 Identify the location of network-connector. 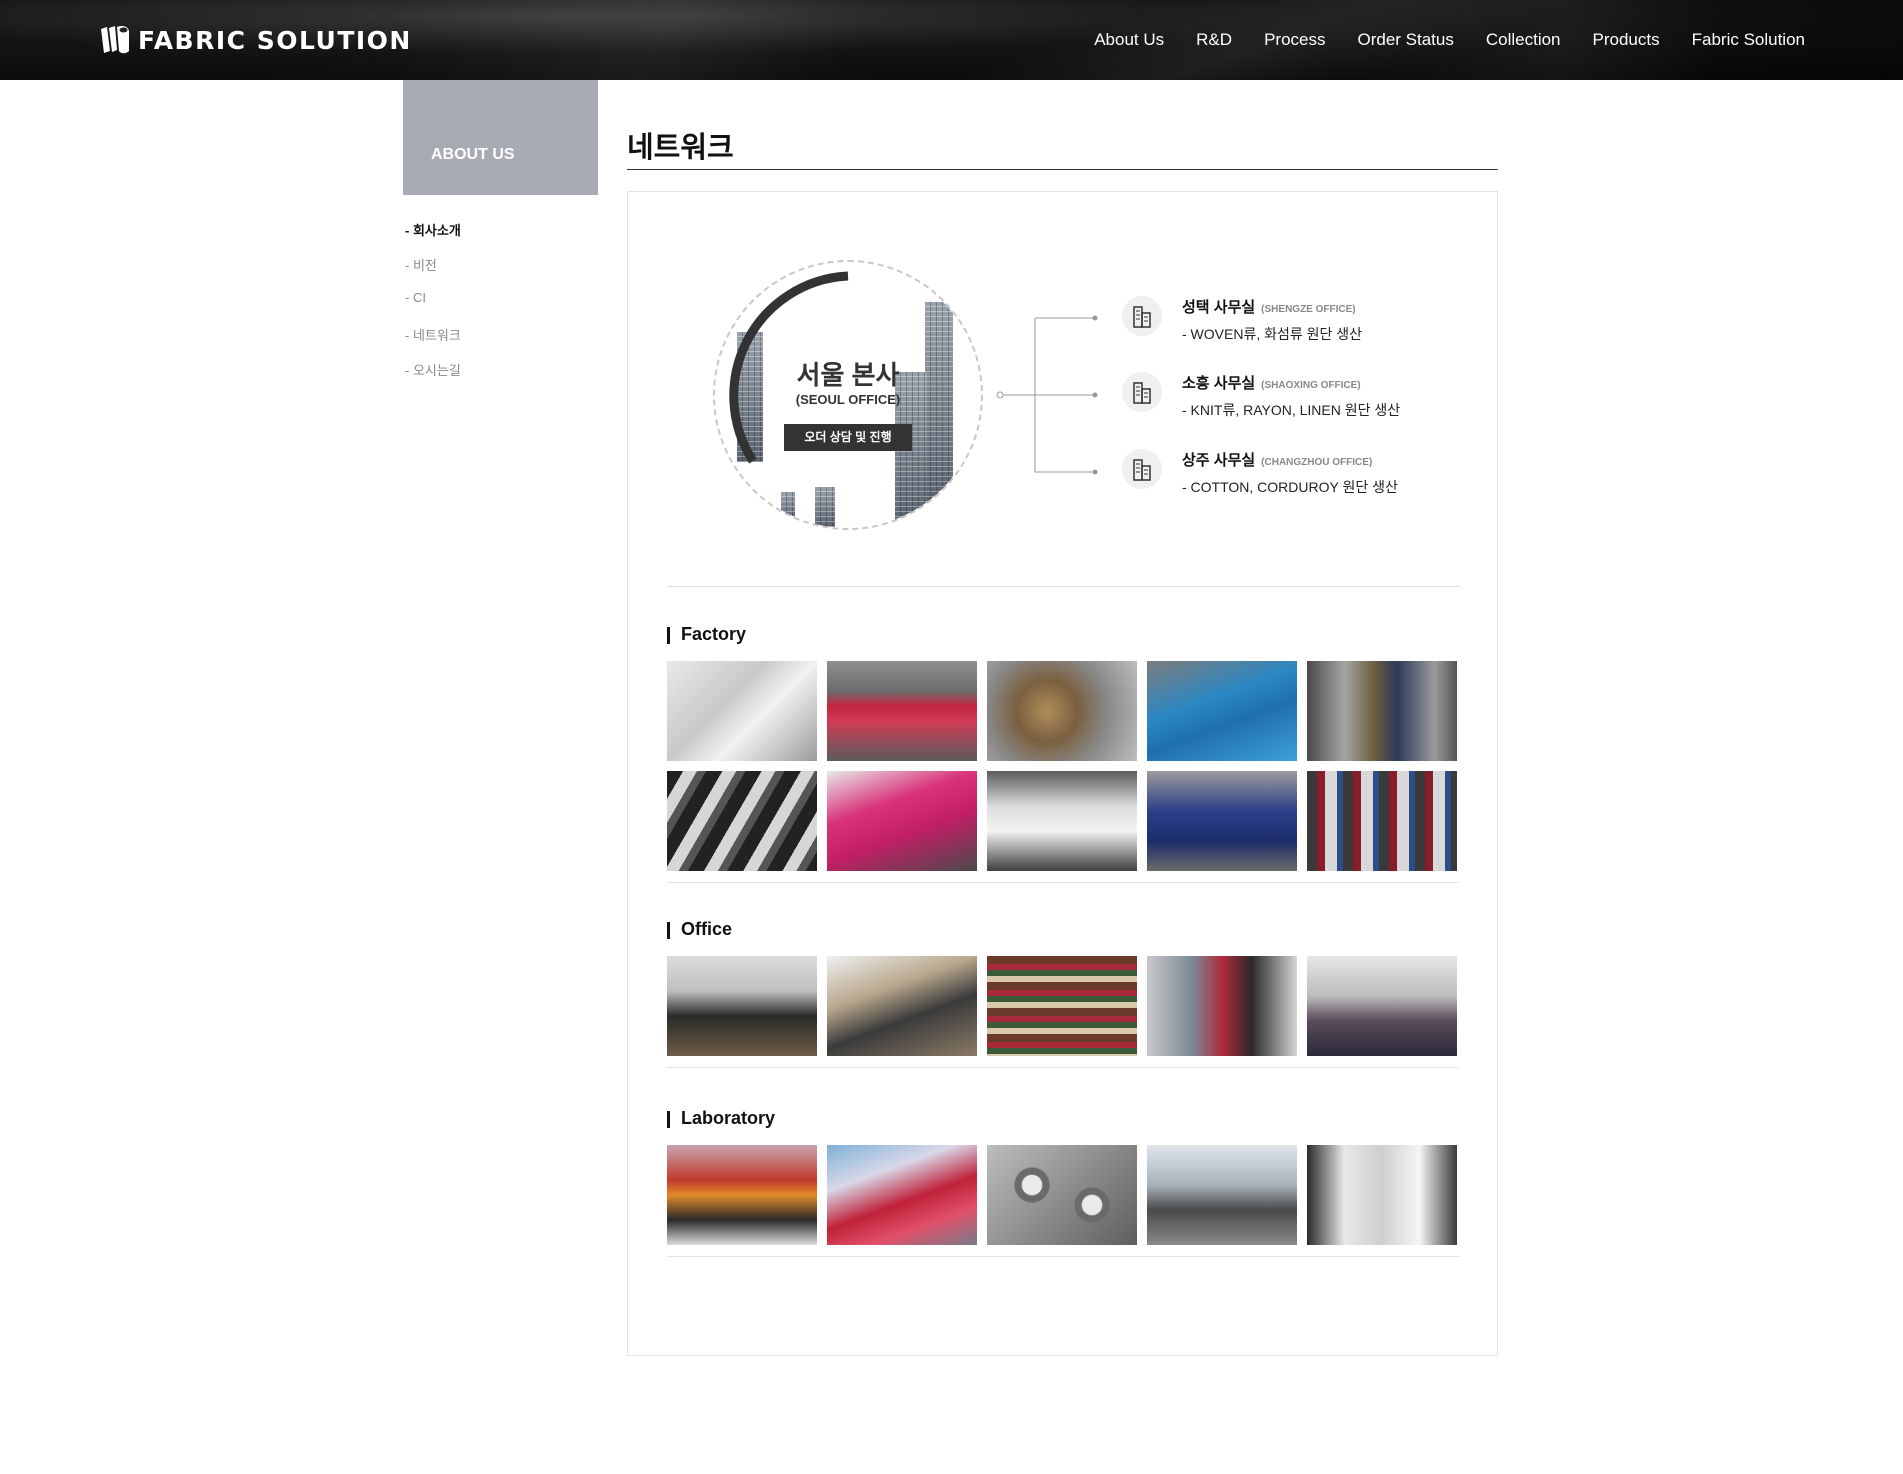
(1047, 395).